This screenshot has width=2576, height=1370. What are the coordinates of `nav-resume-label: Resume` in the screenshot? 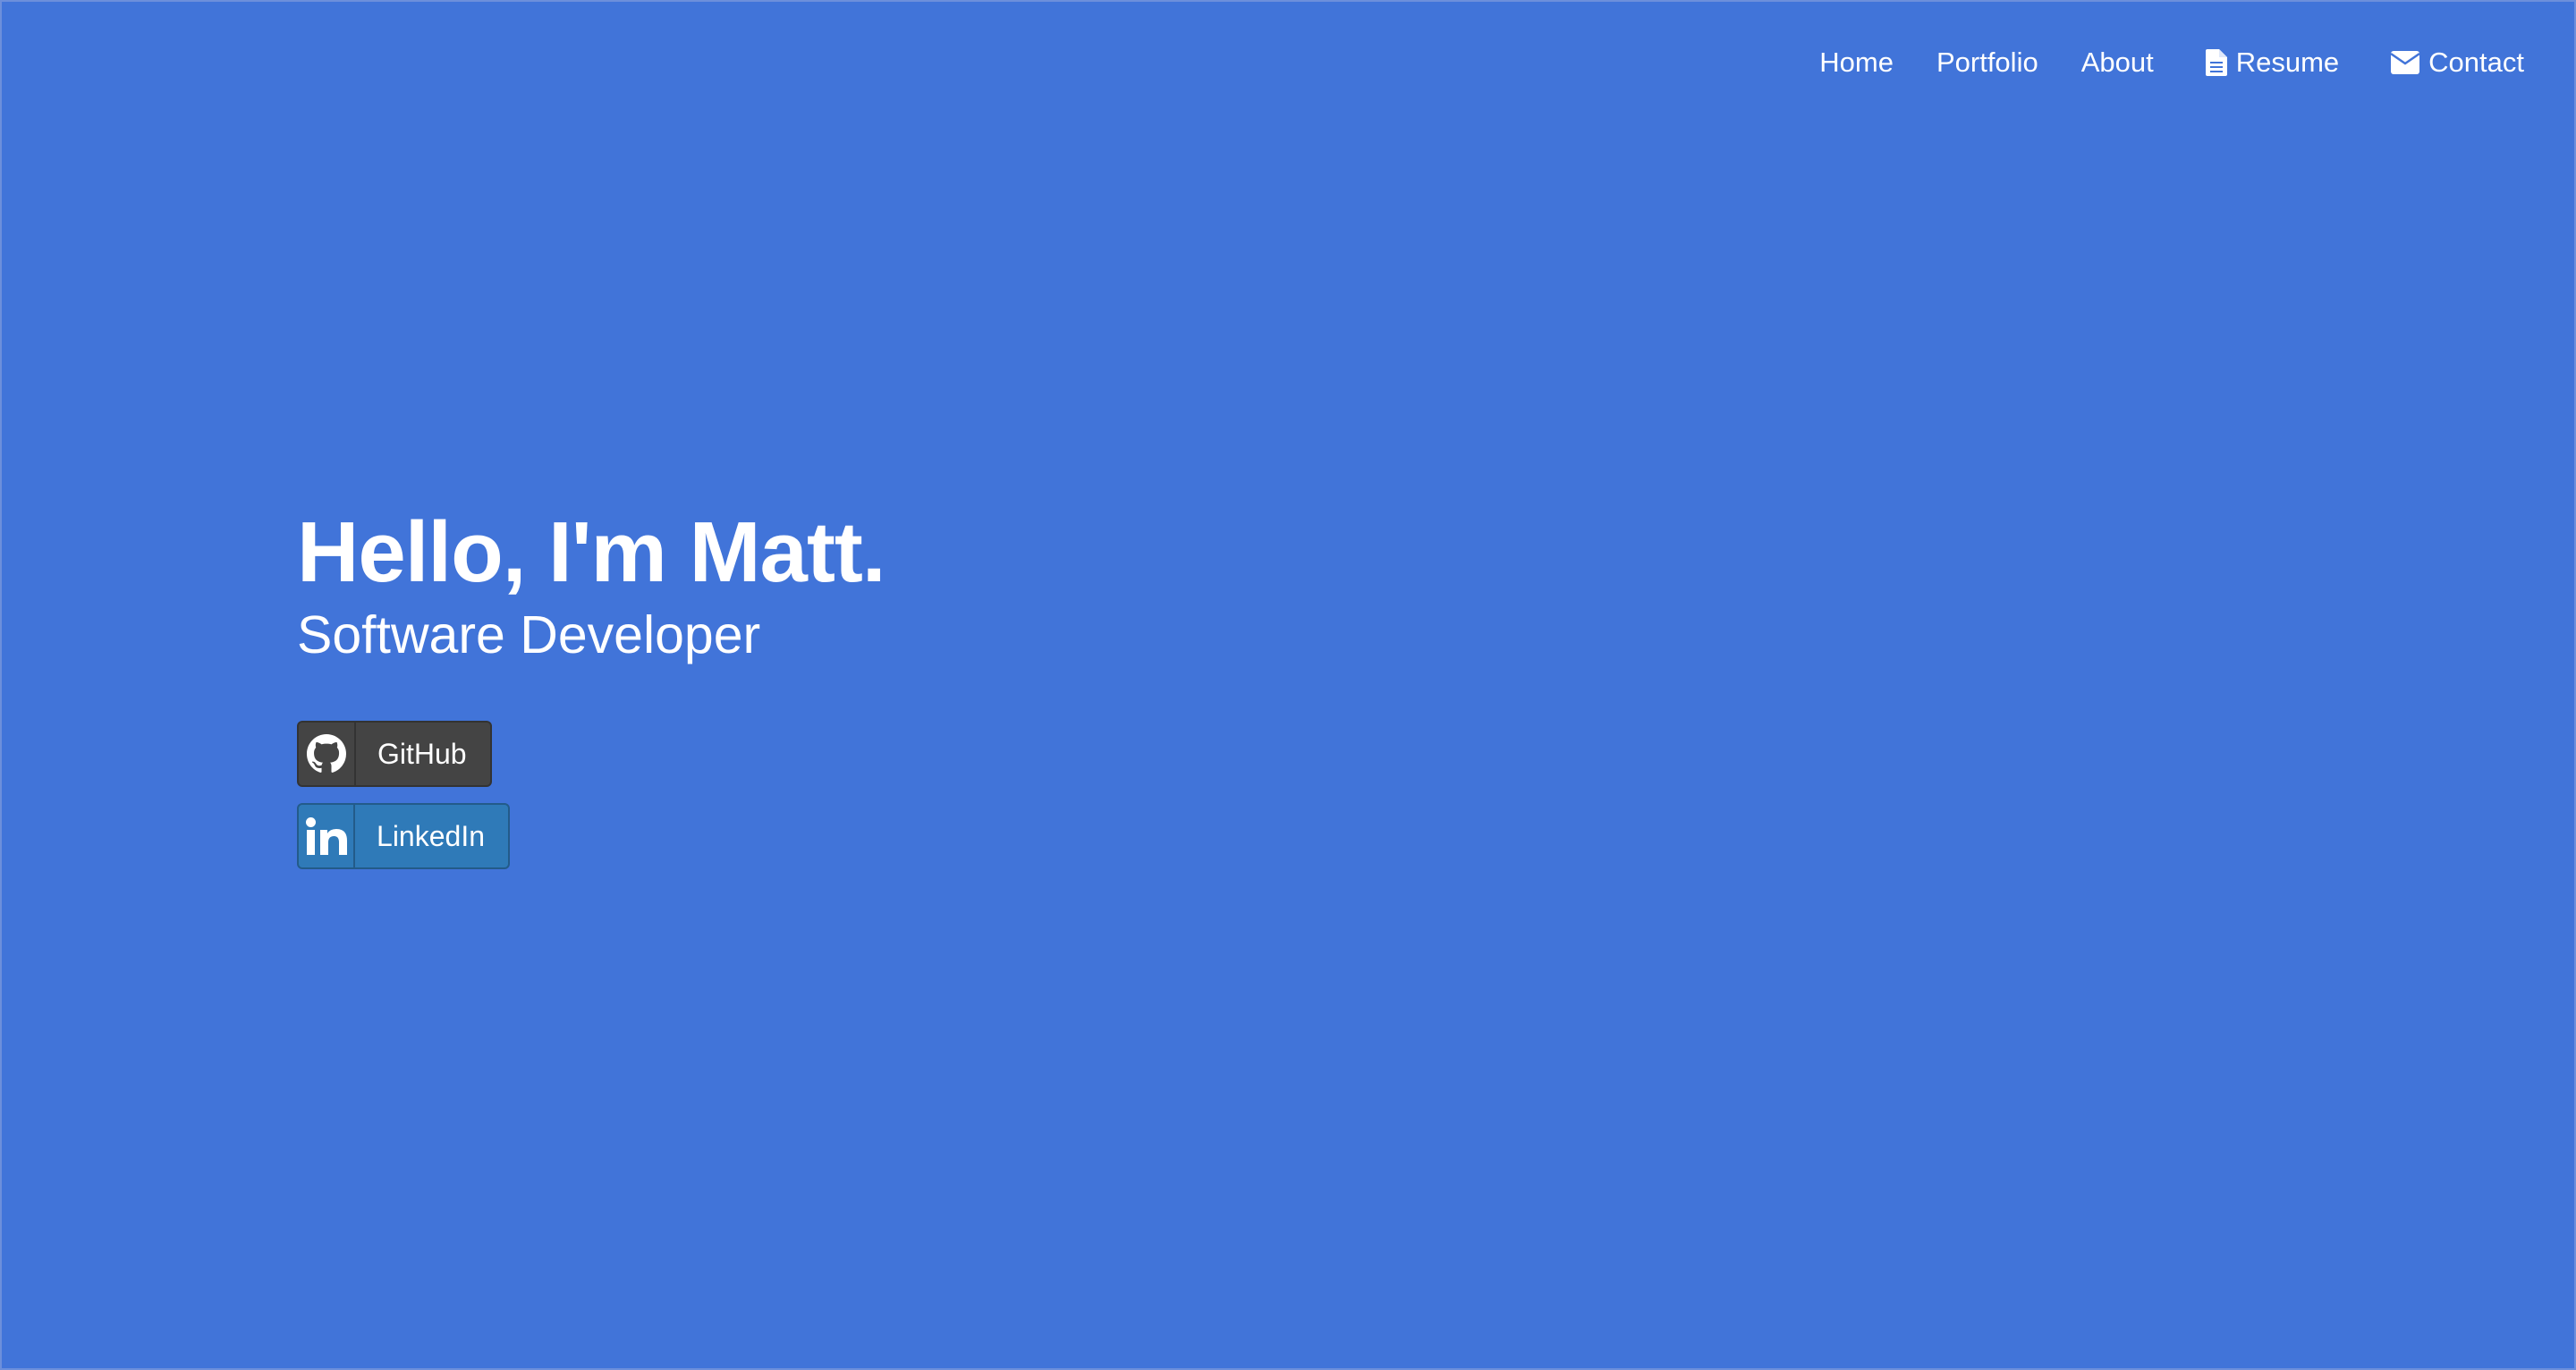 It's located at (2287, 63).